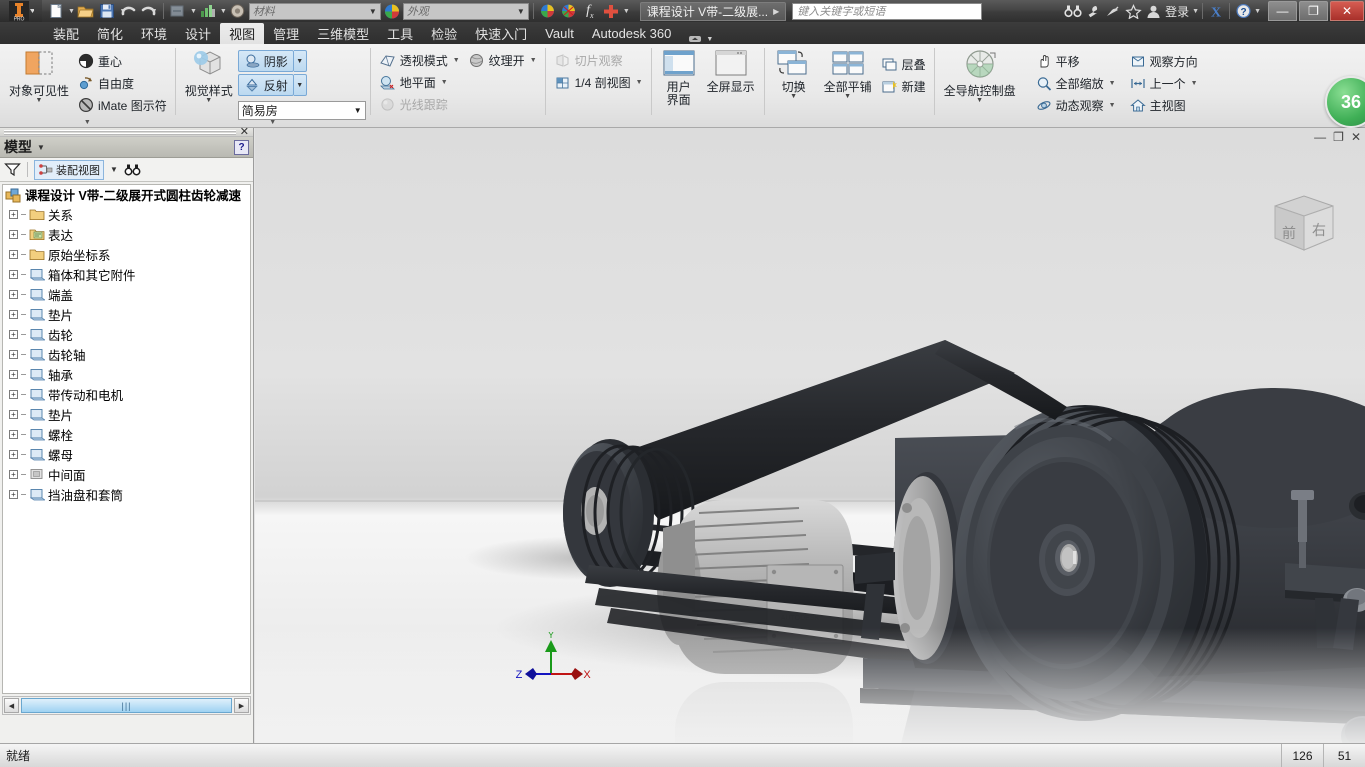 This screenshot has height=767, width=1365. I want to click on full-navigation-wheel-button: 全导航控制盘 ▼, so click(980, 76).